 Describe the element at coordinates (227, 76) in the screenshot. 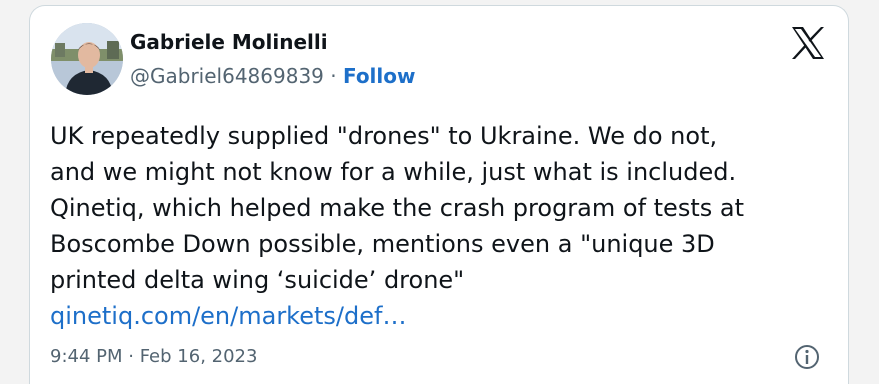

I see `author-handle: @Gabriel64869839` at that location.